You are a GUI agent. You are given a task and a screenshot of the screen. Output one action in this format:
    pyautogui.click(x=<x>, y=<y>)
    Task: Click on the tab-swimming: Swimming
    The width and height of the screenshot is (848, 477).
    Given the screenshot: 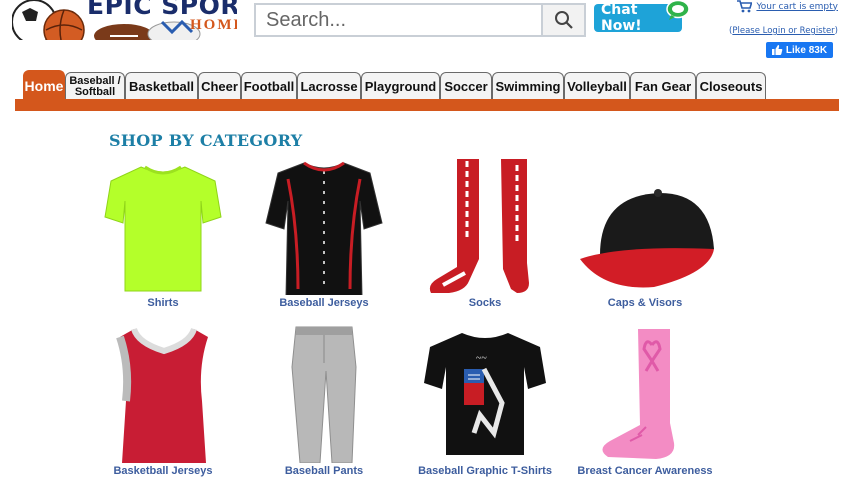 What is the action you would take?
    pyautogui.click(x=528, y=86)
    